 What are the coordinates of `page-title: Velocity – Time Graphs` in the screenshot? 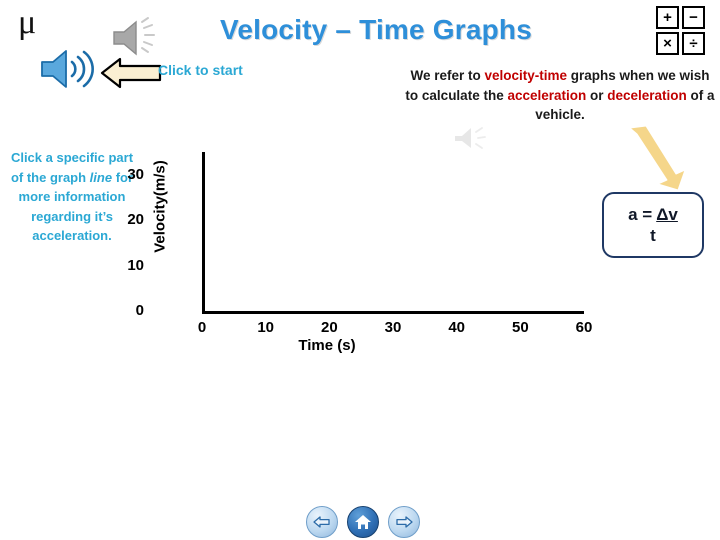 It's located at (376, 29).